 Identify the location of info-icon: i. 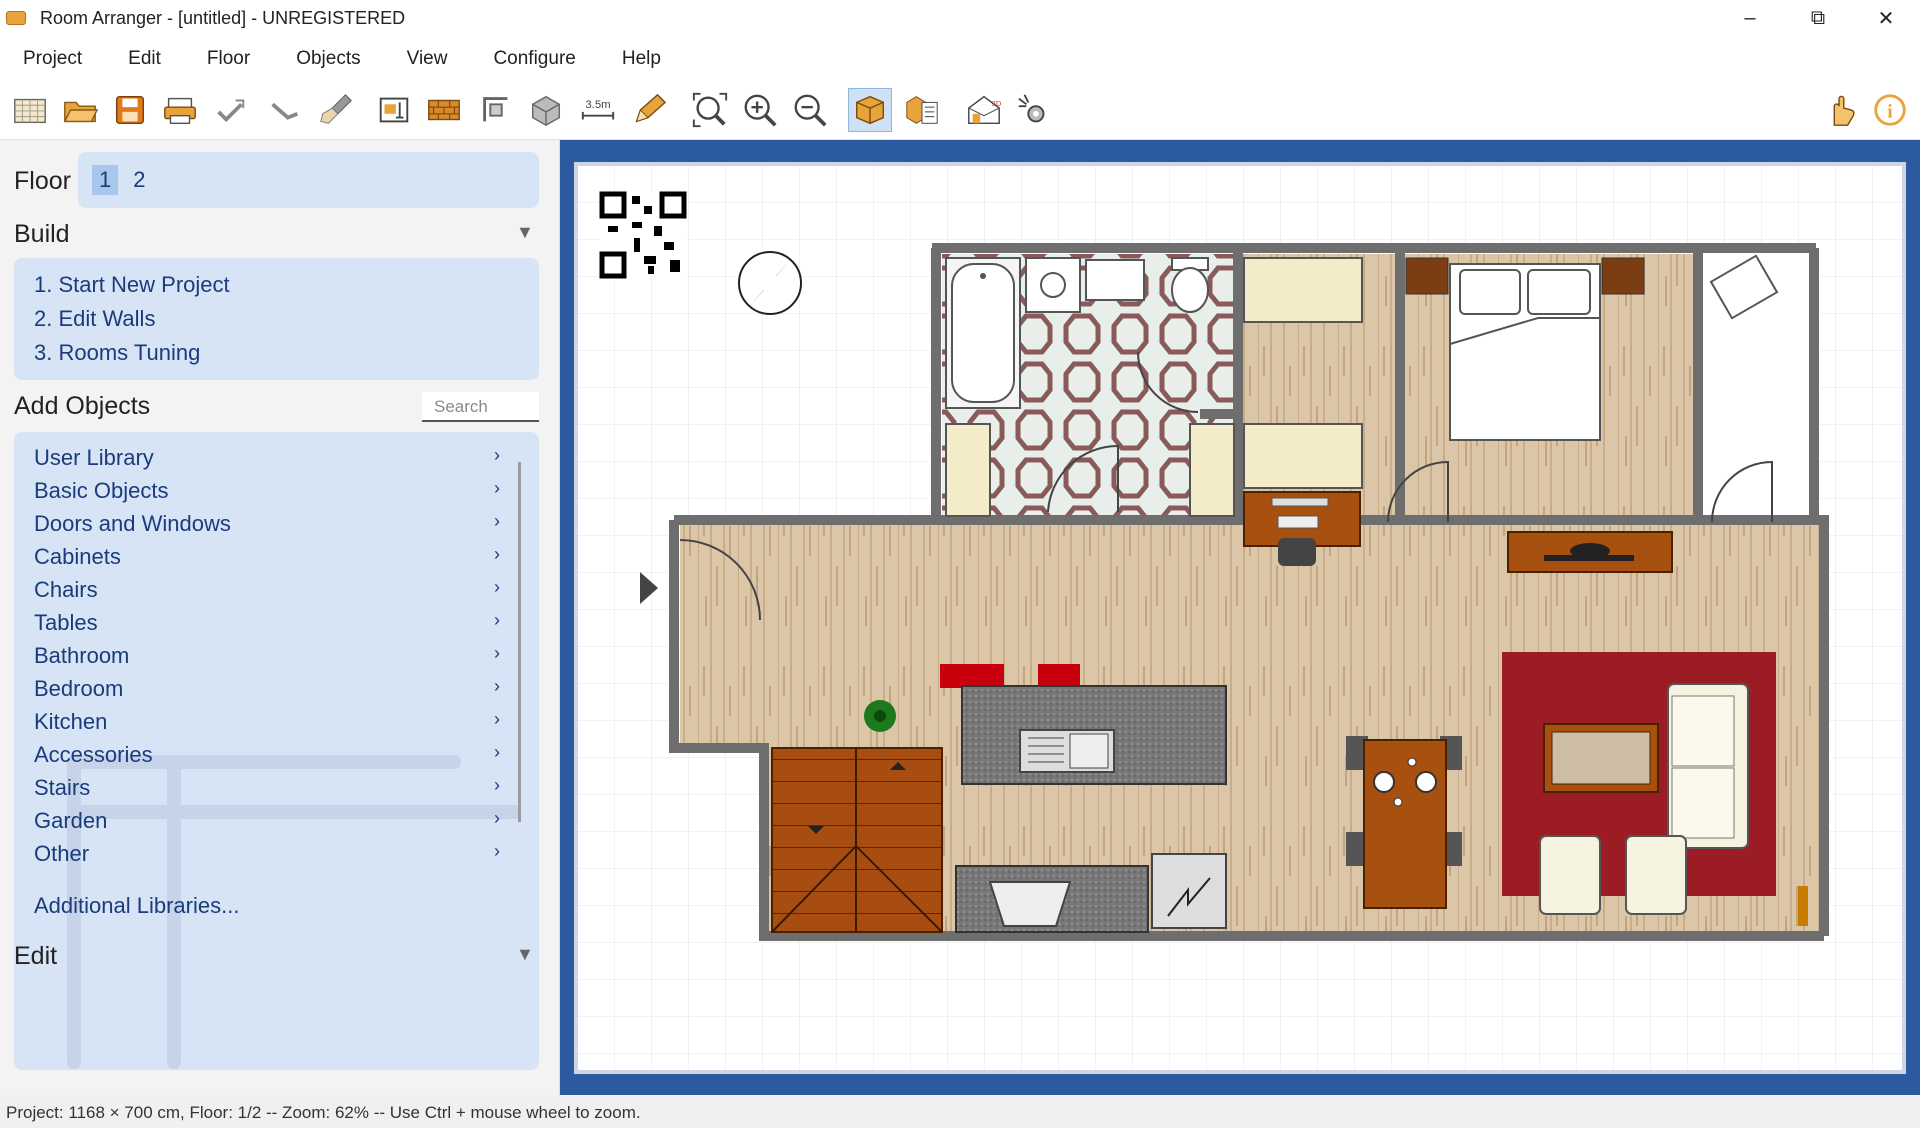
(1890, 110).